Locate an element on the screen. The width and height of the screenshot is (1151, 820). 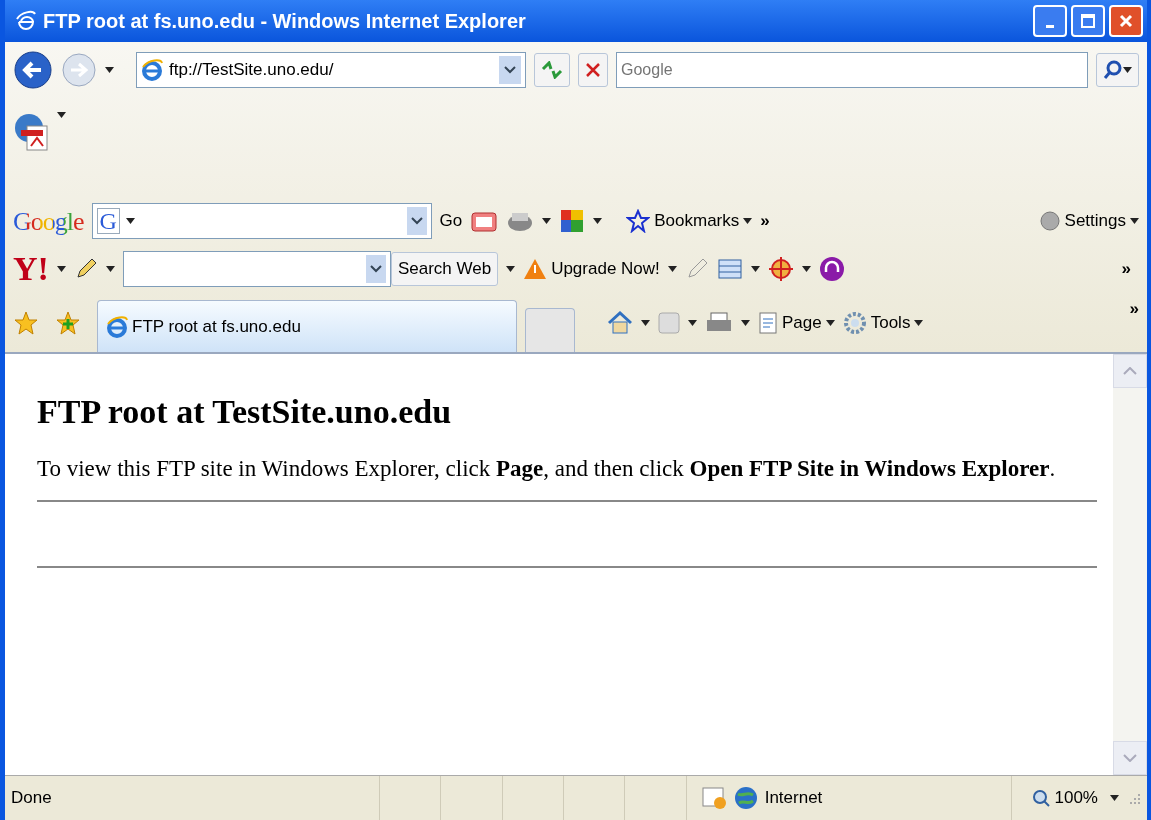
headphones-icon is located at coordinates (831, 269).